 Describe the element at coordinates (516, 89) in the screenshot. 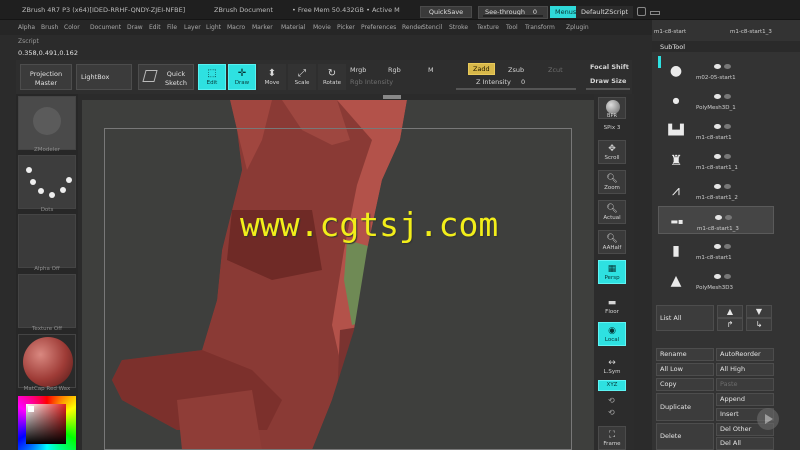

I see `z-intensity-slider` at that location.